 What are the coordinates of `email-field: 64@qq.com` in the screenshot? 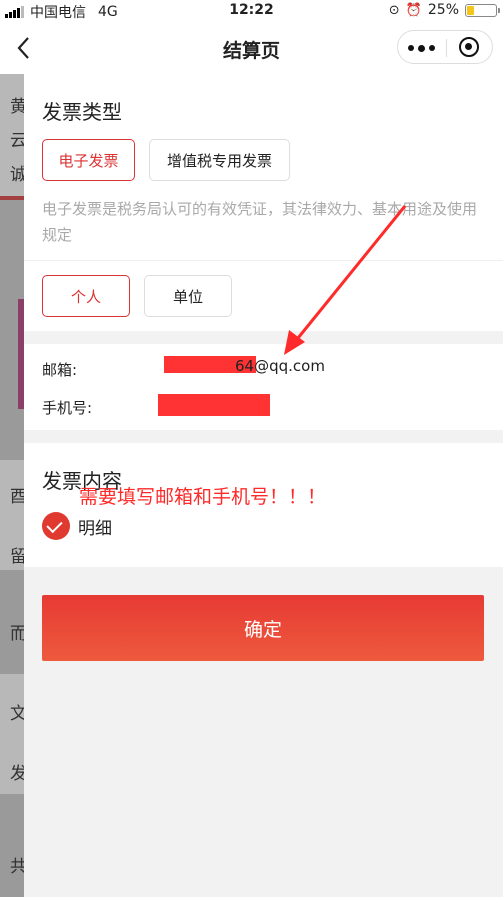 It's located at (280, 366).